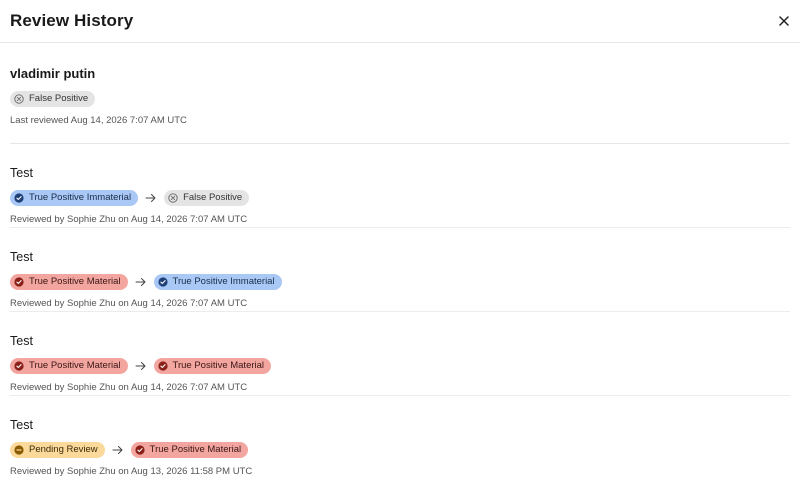 The height and width of the screenshot is (500, 800). I want to click on status-badge: False Positive, so click(53, 98).